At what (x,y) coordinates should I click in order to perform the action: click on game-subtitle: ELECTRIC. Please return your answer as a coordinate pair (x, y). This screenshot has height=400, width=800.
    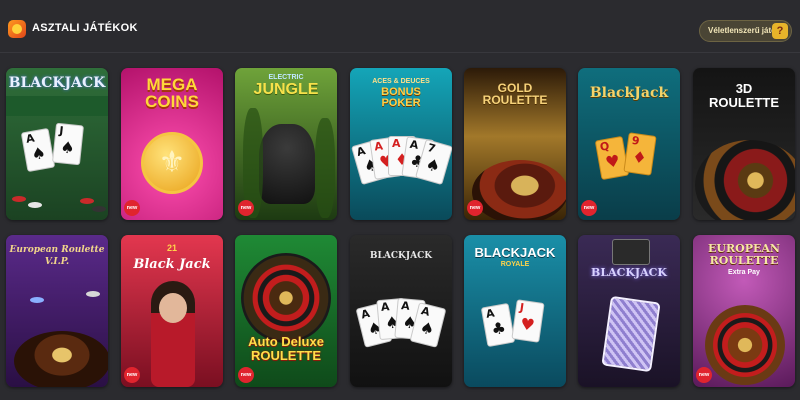
    Looking at the image, I should click on (286, 77).